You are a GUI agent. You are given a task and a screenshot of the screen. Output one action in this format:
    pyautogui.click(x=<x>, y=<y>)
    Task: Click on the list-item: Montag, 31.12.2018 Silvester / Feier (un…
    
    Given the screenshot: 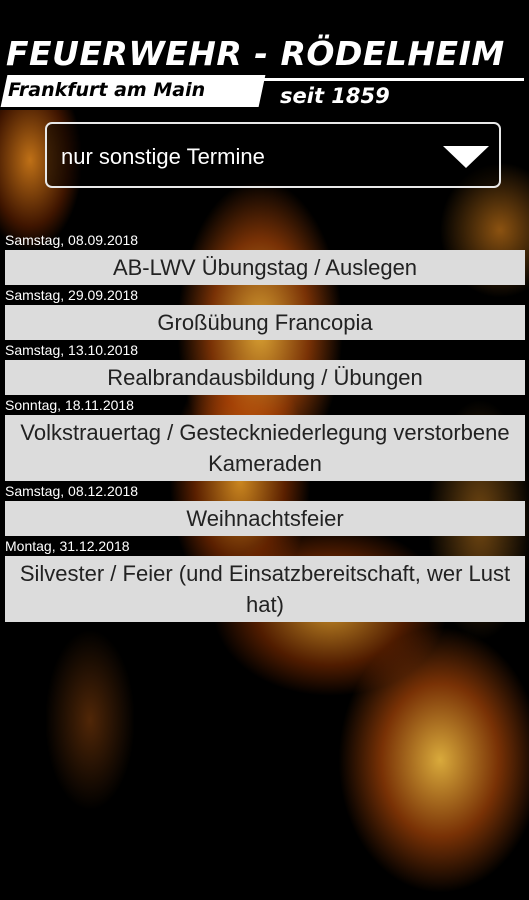 What is the action you would take?
    pyautogui.click(x=264, y=579)
    